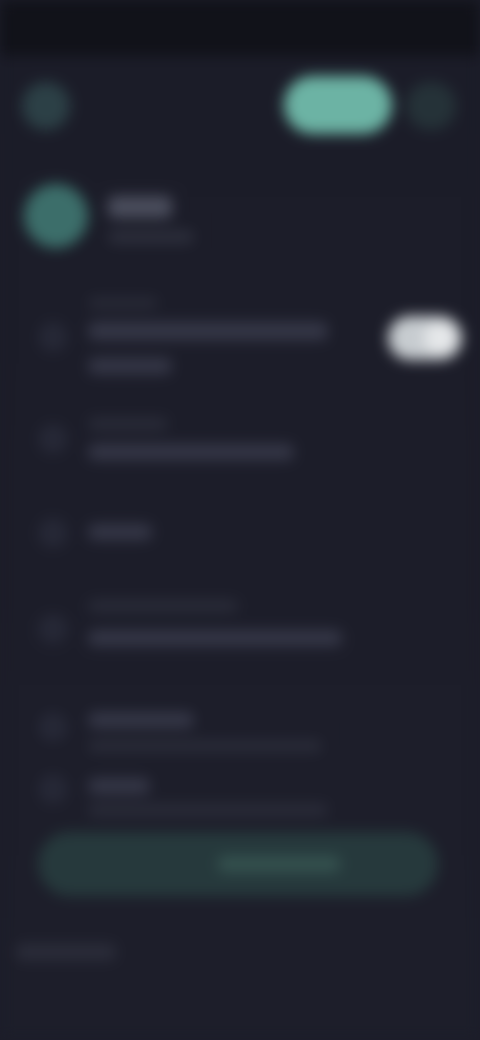 The image size is (480, 1040). Describe the element at coordinates (338, 105) in the screenshot. I see `primary-action-button` at that location.